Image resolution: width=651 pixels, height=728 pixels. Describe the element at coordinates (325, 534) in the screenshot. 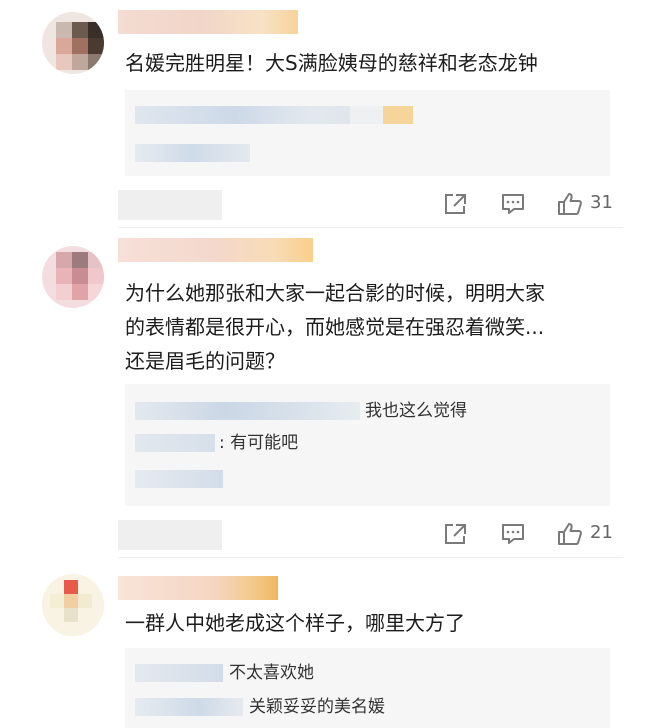

I see `comment-actions: 21` at that location.